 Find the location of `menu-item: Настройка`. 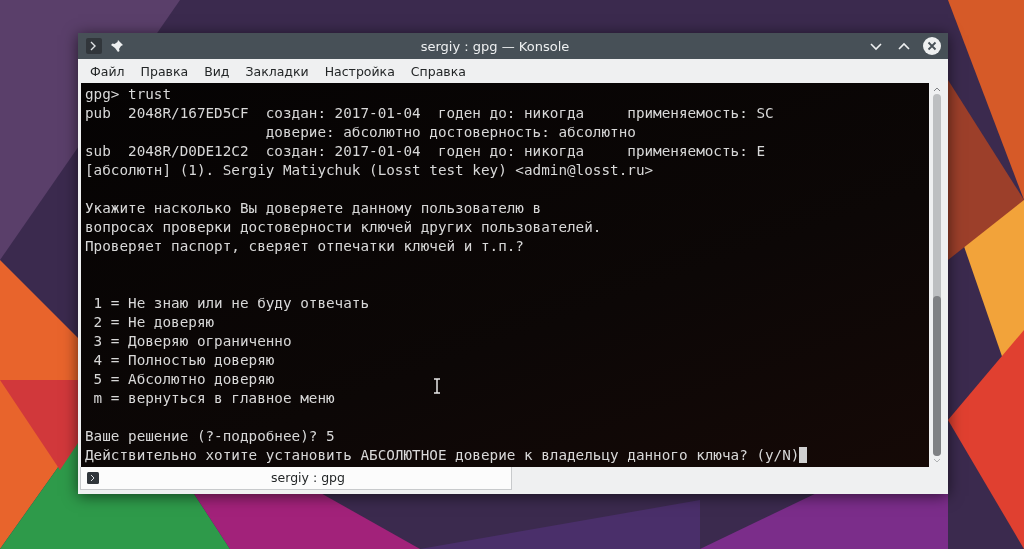

menu-item: Настройка is located at coordinates (359, 71).